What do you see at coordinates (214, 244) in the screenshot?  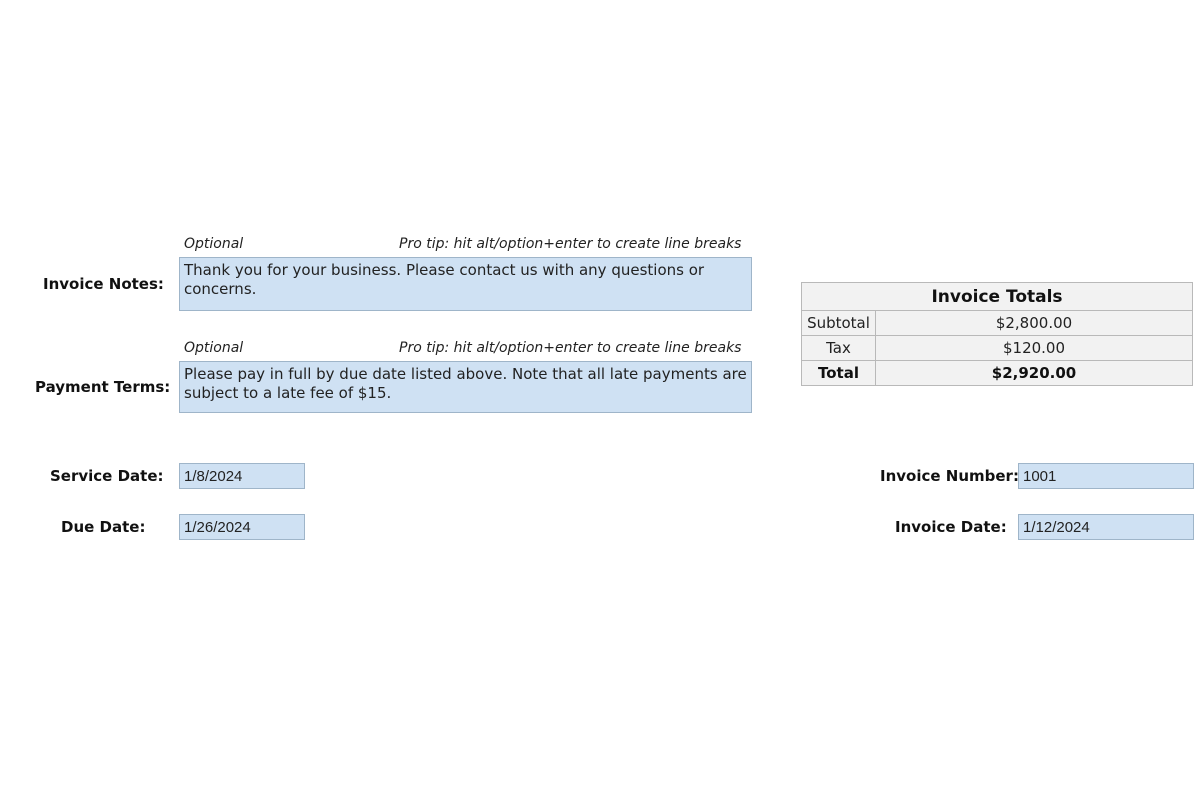 I see `invoice-notes-optional-hint: Optional` at bounding box center [214, 244].